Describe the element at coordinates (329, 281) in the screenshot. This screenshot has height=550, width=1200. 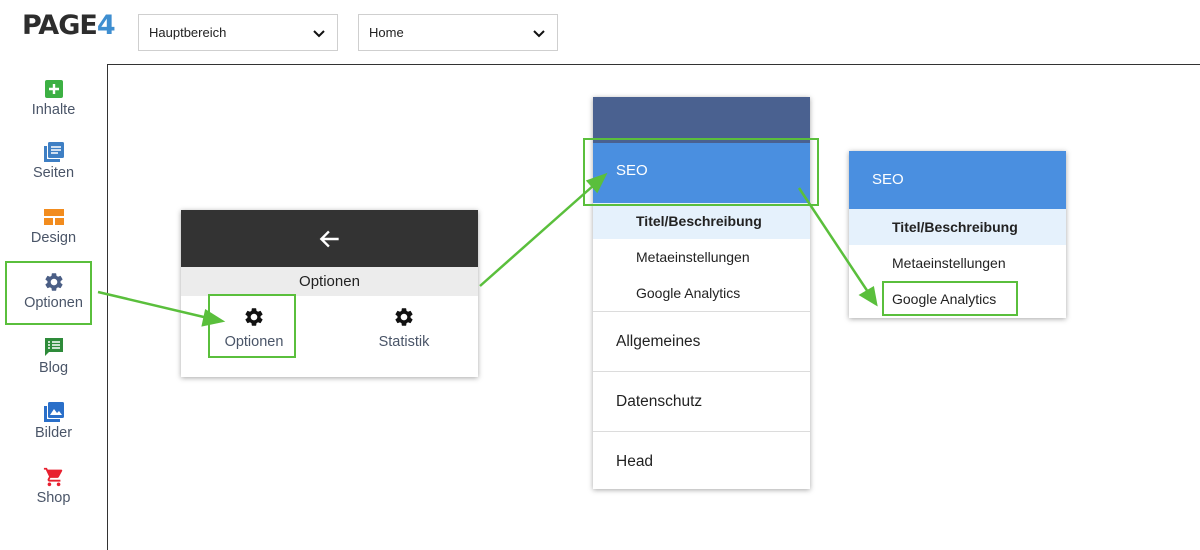
I see `options-panel-title: Optionen` at that location.